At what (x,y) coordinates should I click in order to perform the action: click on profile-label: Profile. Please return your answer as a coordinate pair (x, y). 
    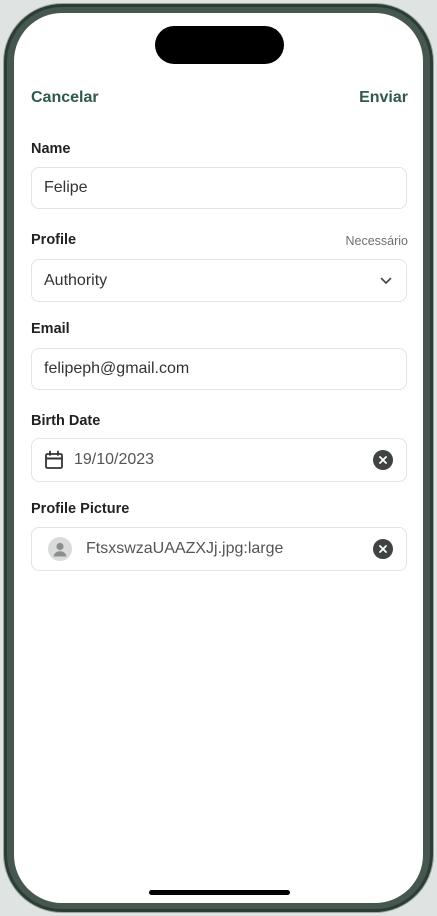
    Looking at the image, I should click on (54, 240).